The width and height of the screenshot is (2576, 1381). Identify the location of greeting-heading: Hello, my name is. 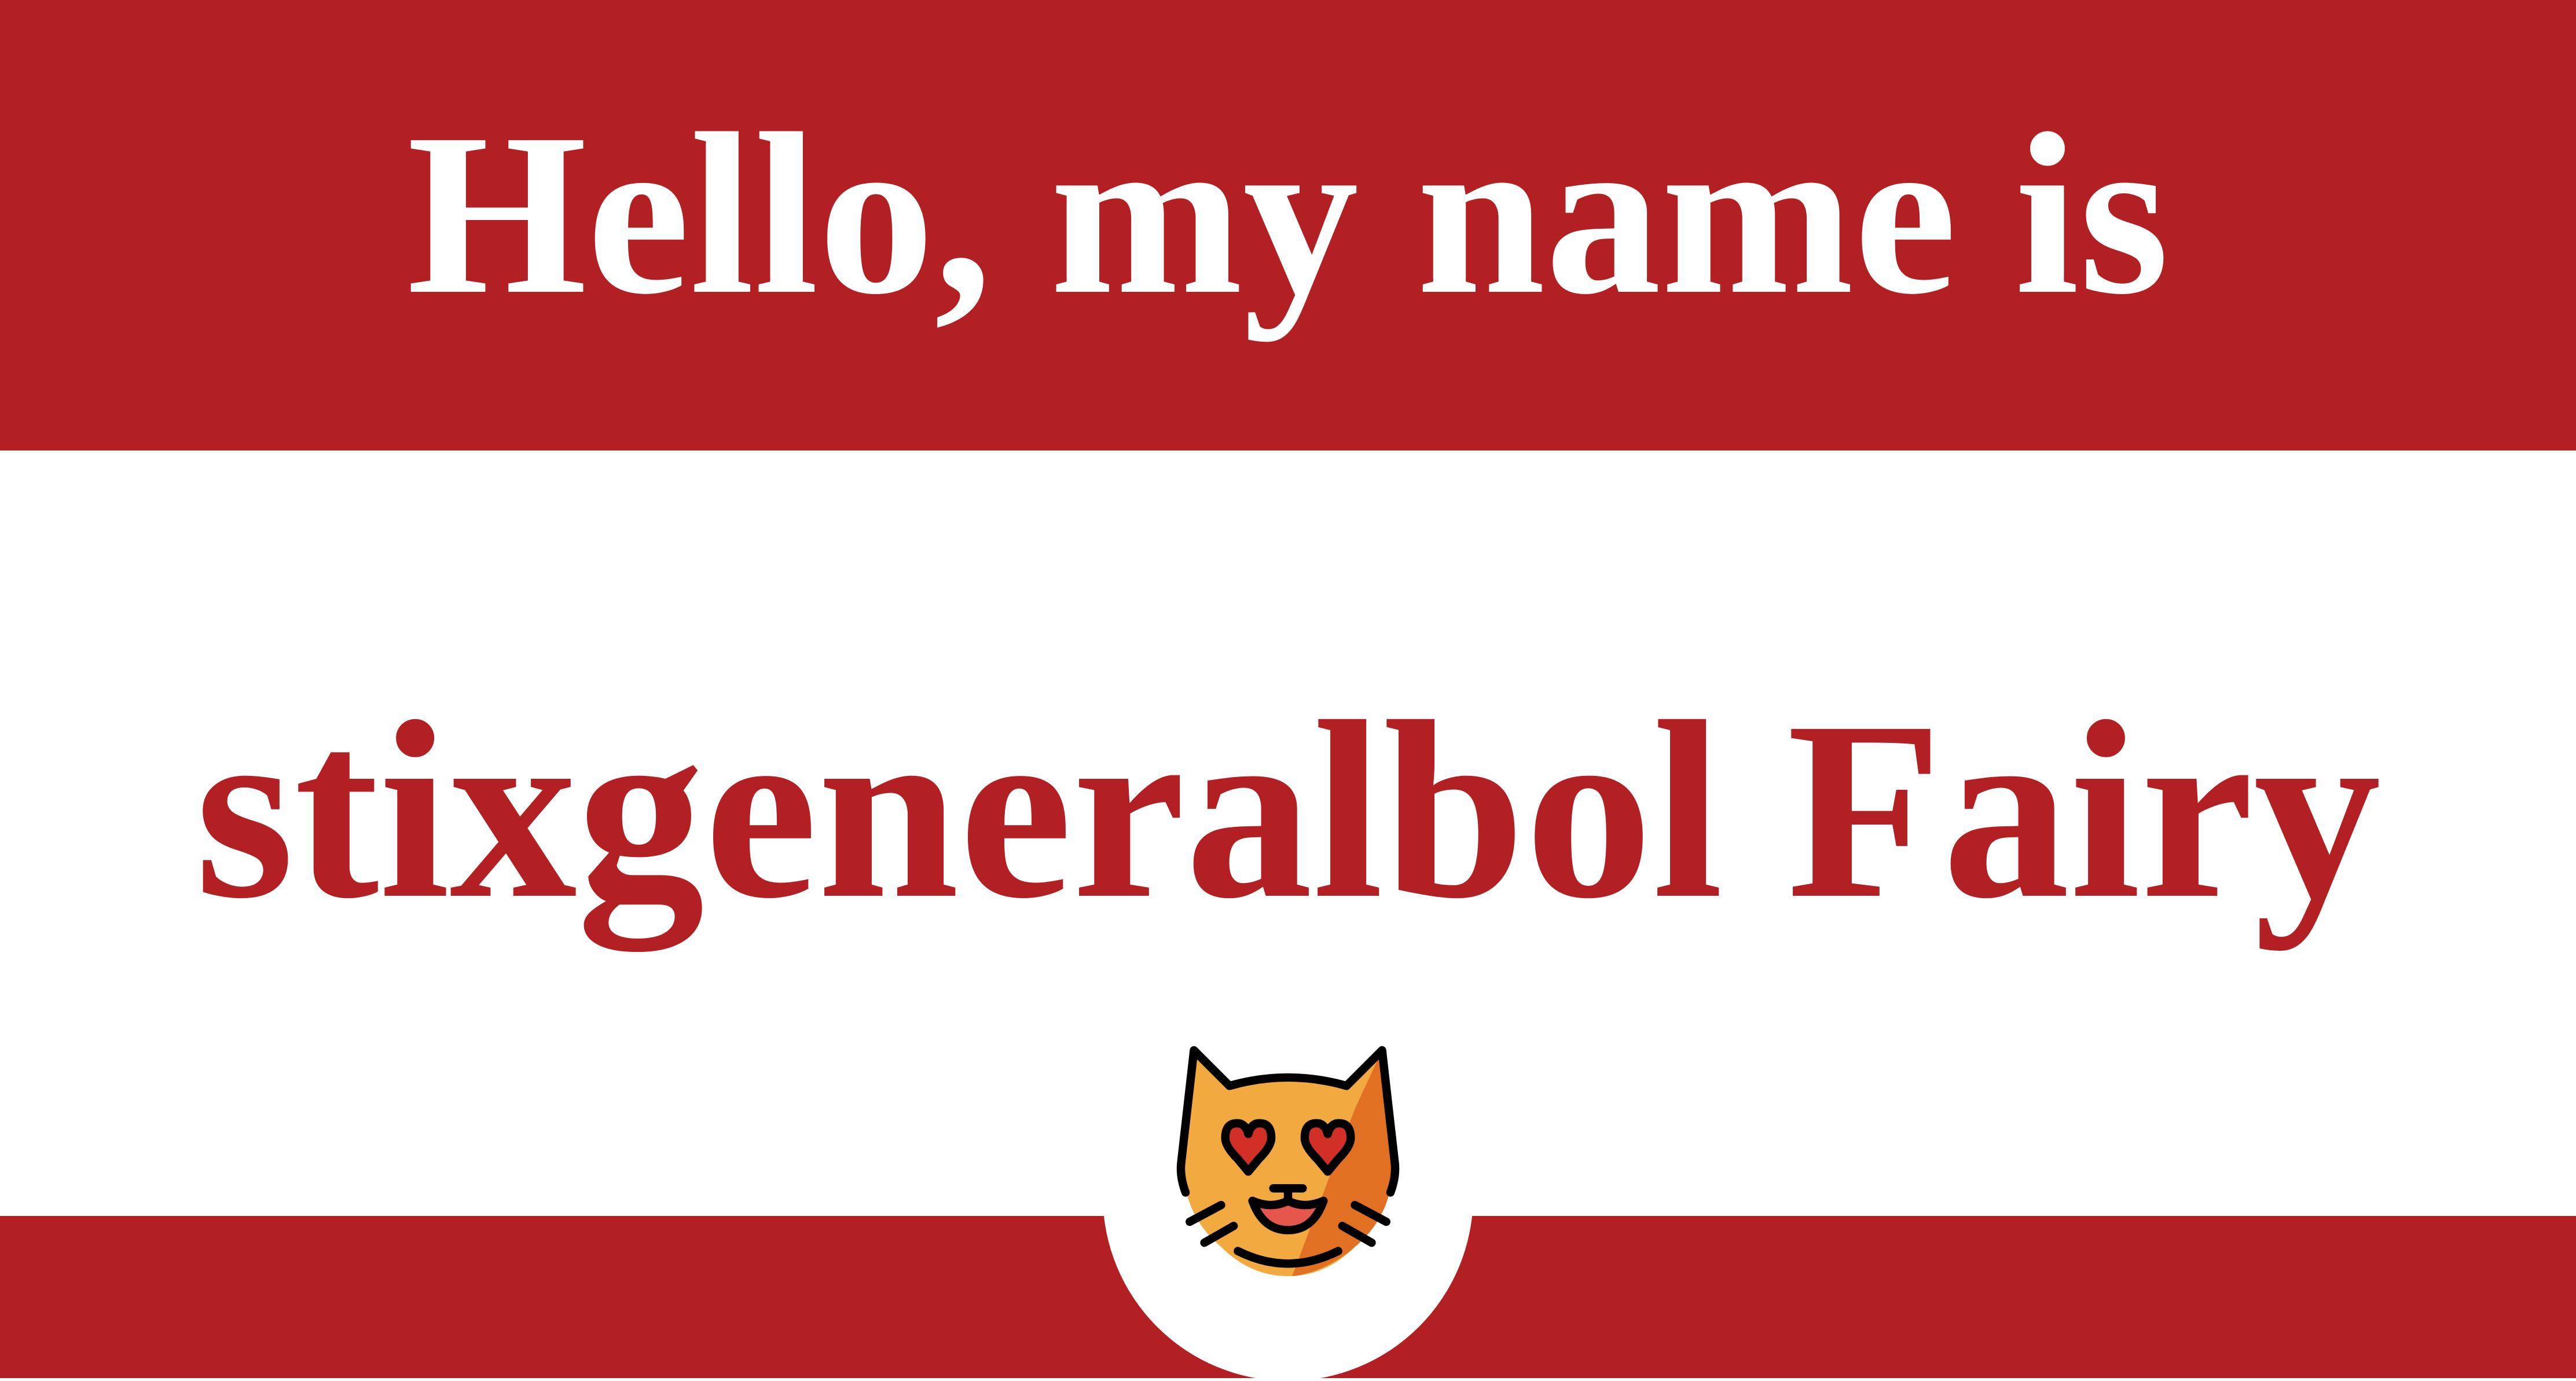
(1288, 214).